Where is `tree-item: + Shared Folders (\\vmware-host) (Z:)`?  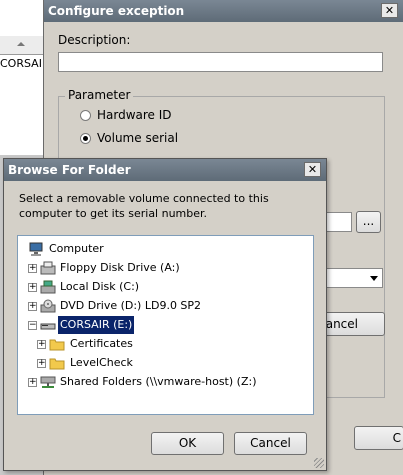
tree-item: + Shared Folders (\\vmware-host) (Z:) is located at coordinates (165, 382).